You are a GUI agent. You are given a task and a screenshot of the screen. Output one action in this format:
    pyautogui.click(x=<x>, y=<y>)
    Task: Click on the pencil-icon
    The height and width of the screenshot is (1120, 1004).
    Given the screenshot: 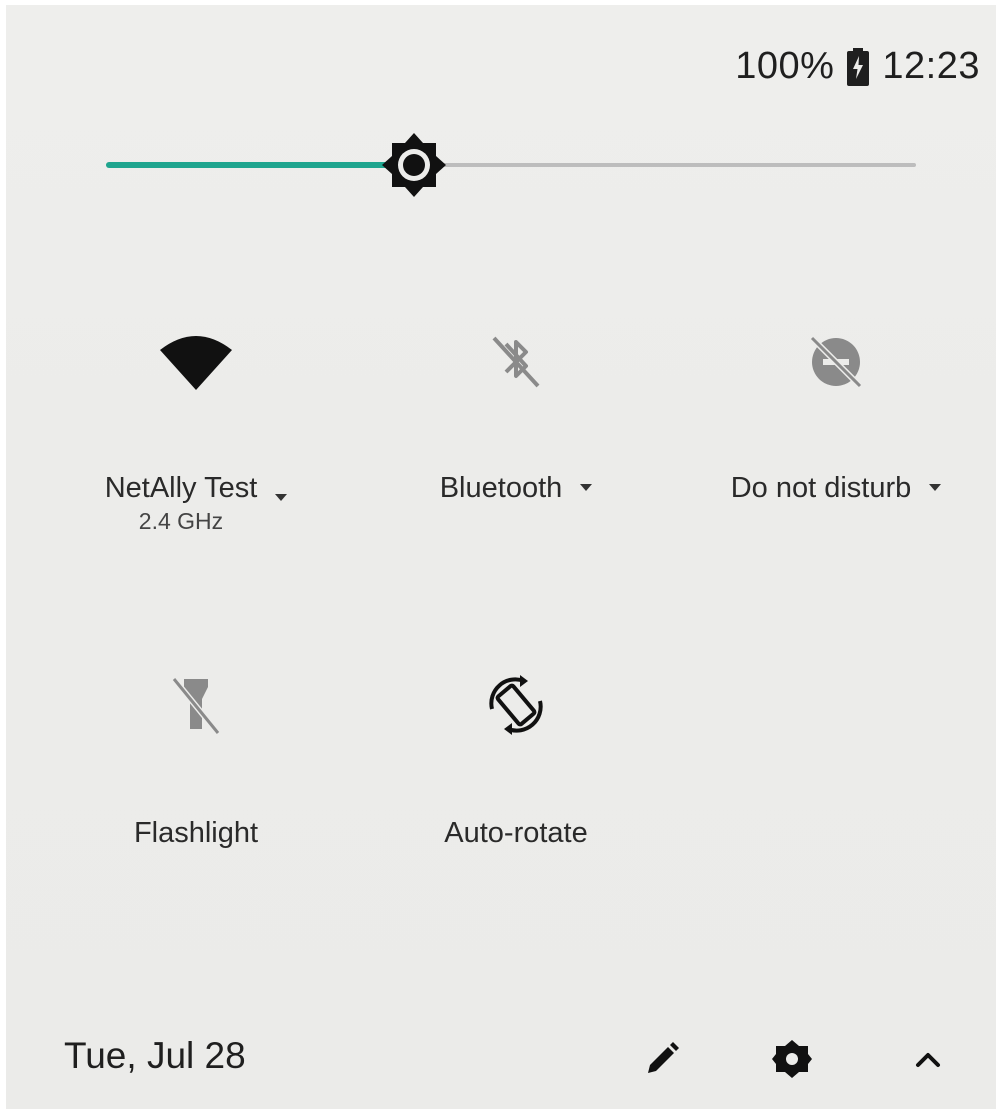 What is the action you would take?
    pyautogui.click(x=662, y=1059)
    